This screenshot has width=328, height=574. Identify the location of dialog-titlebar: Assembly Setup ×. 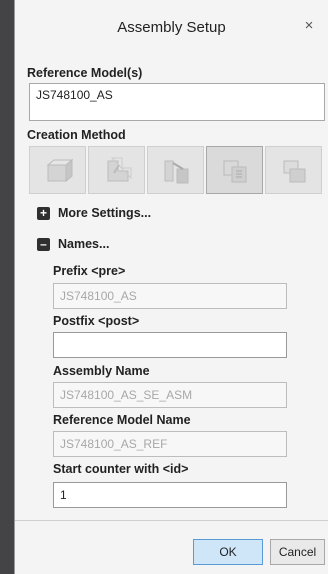
(171, 29).